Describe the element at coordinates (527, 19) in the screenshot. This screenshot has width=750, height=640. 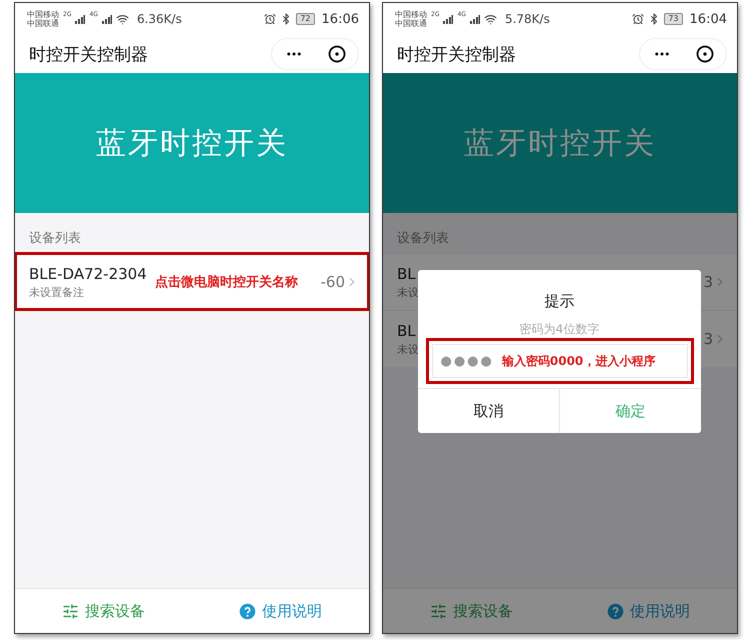
I see `network-speed: 5.78K/s` at that location.